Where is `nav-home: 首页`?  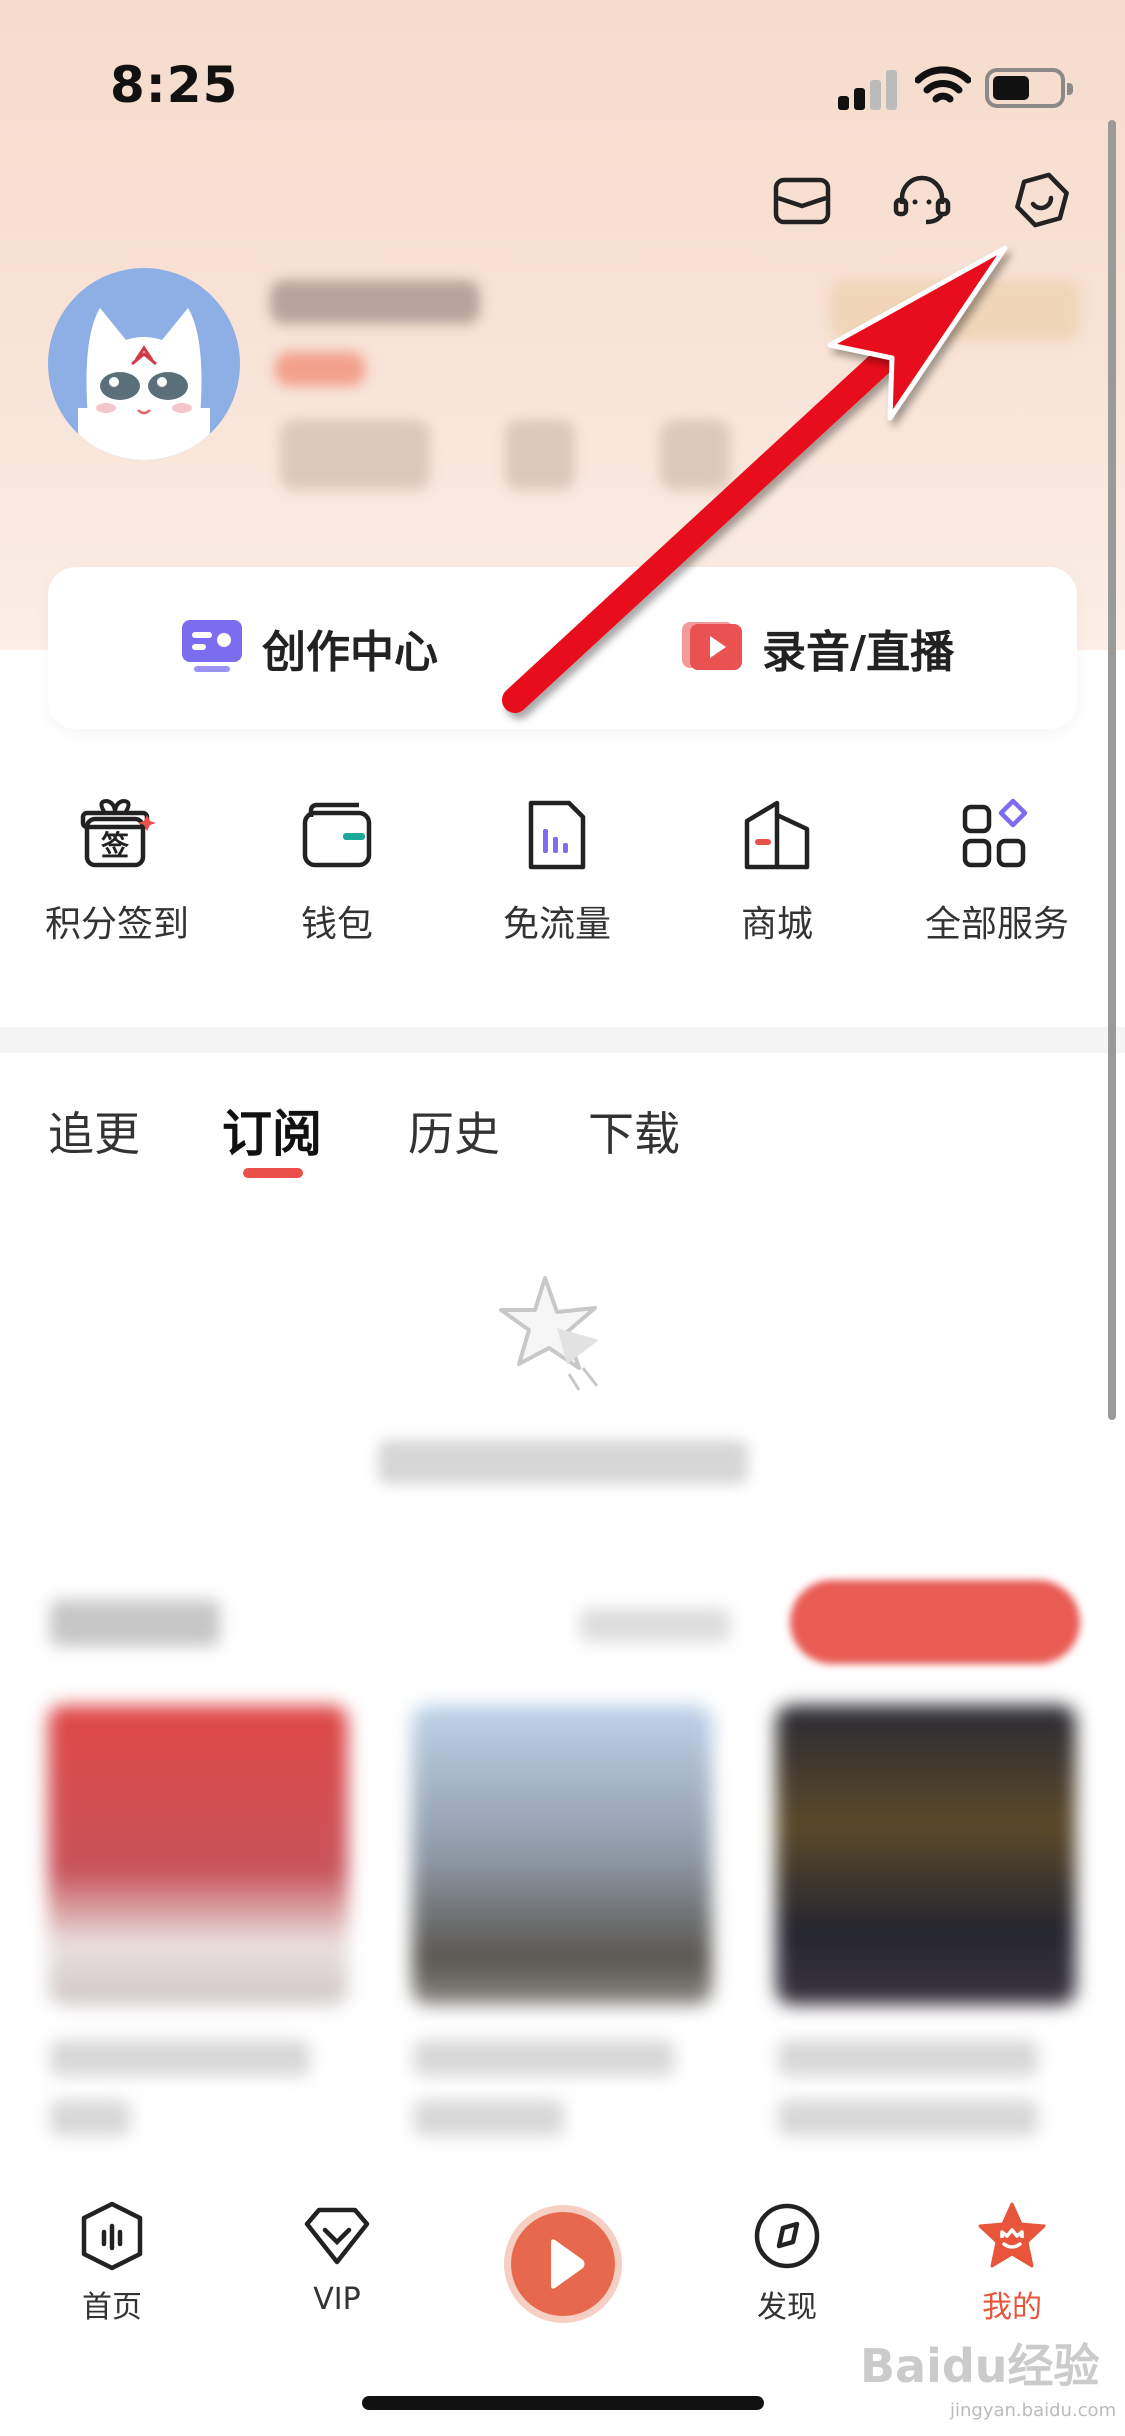
nav-home: 首页 is located at coordinates (112, 2263).